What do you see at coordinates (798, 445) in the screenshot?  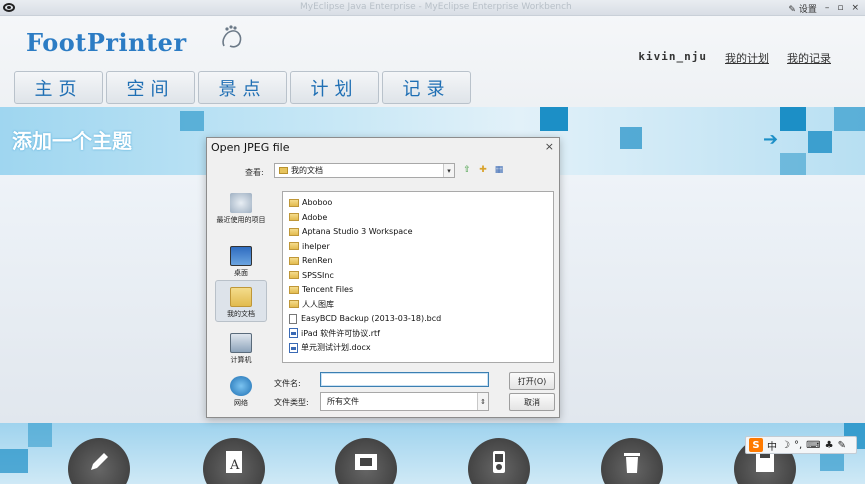 I see `punctuation-icon: °,` at bounding box center [798, 445].